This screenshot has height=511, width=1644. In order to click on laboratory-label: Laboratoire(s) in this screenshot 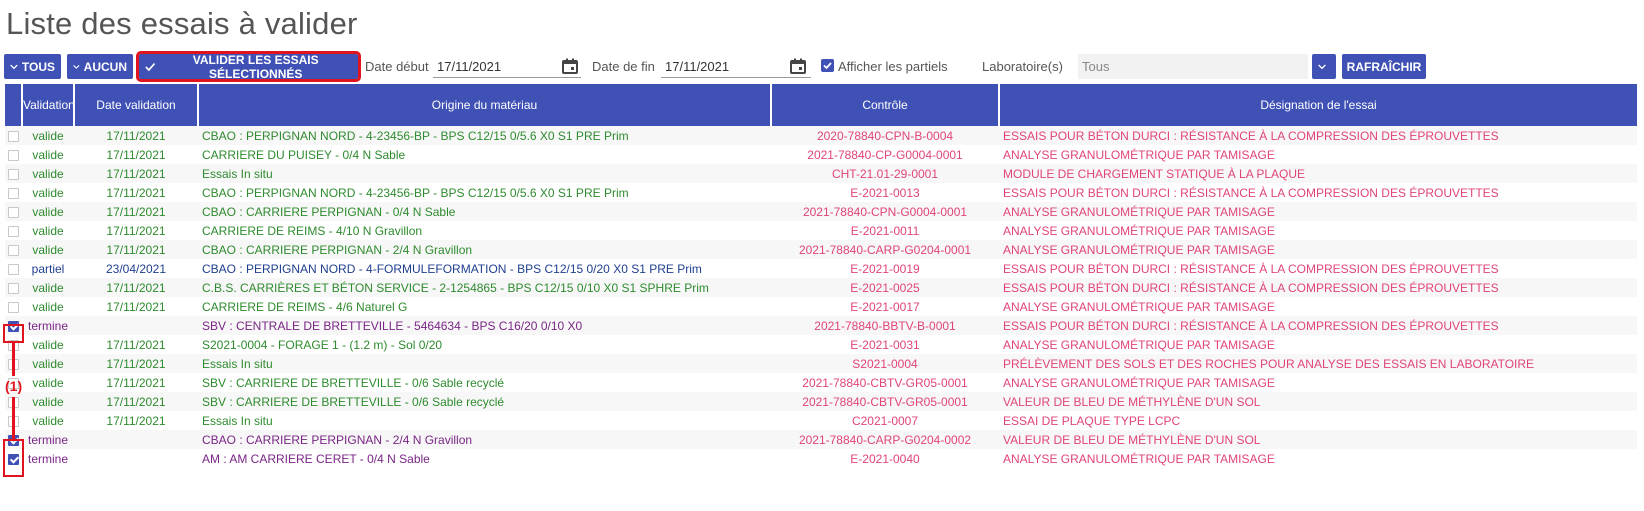, I will do `click(1022, 66)`.